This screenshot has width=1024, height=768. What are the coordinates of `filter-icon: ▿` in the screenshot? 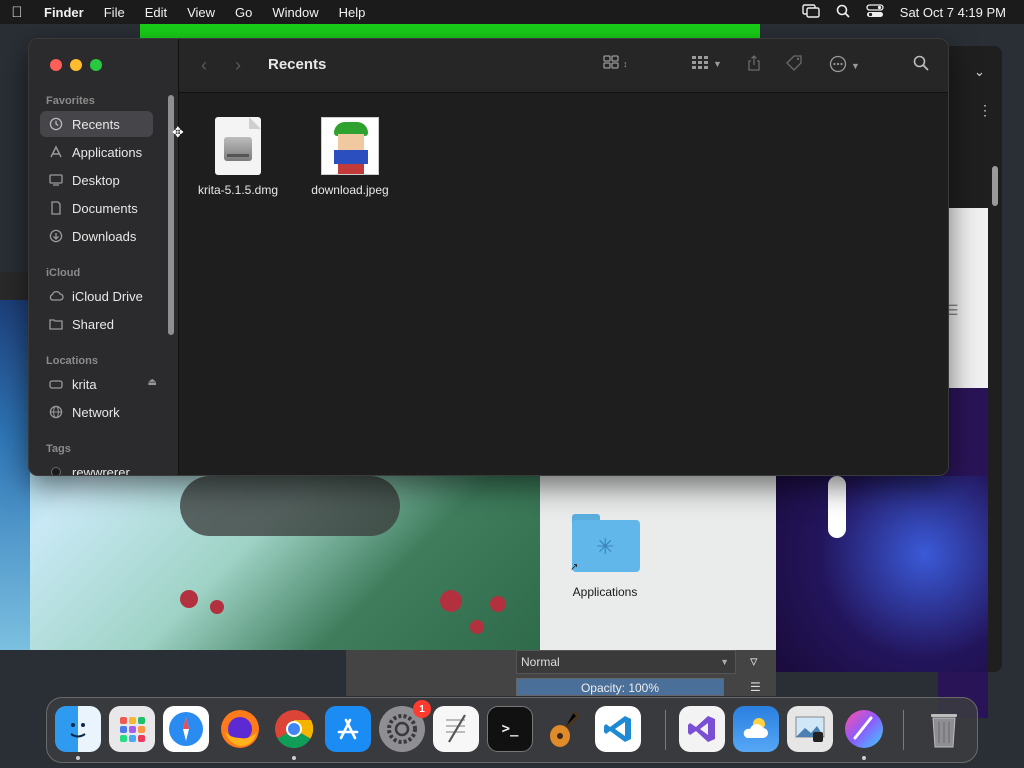 It's located at (754, 661).